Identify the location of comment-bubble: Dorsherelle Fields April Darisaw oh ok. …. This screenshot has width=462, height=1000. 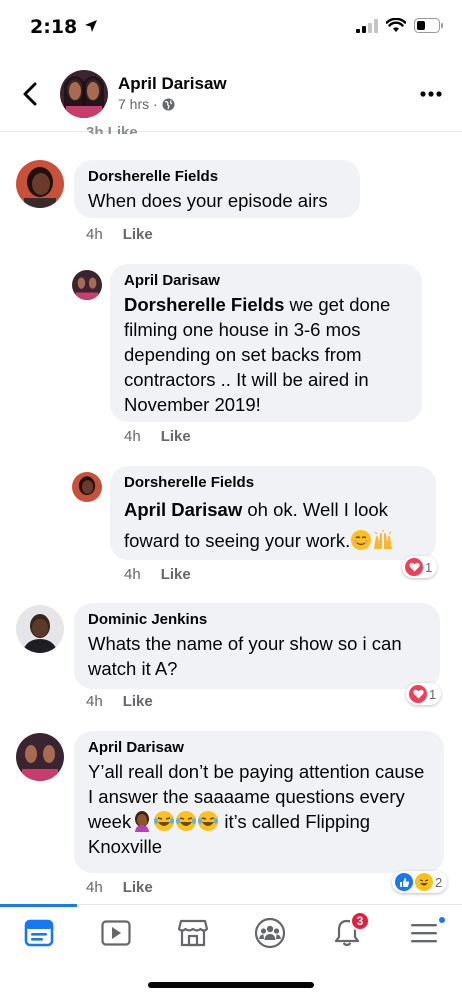
(273, 513).